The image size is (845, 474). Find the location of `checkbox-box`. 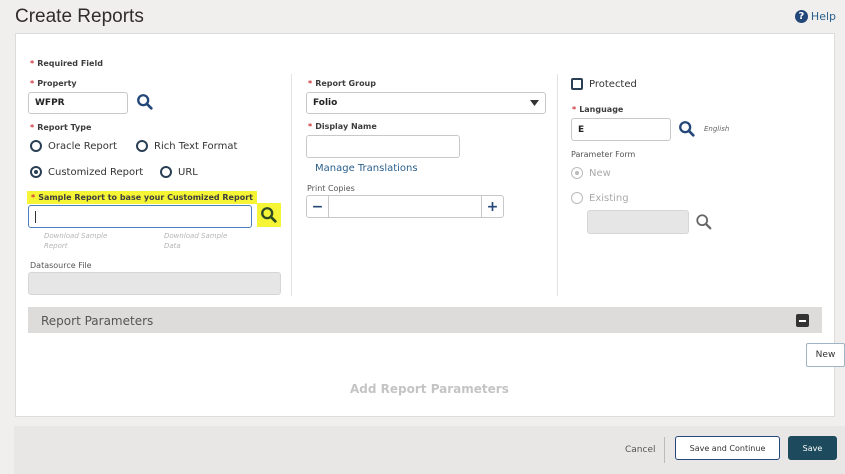

checkbox-box is located at coordinates (577, 84).